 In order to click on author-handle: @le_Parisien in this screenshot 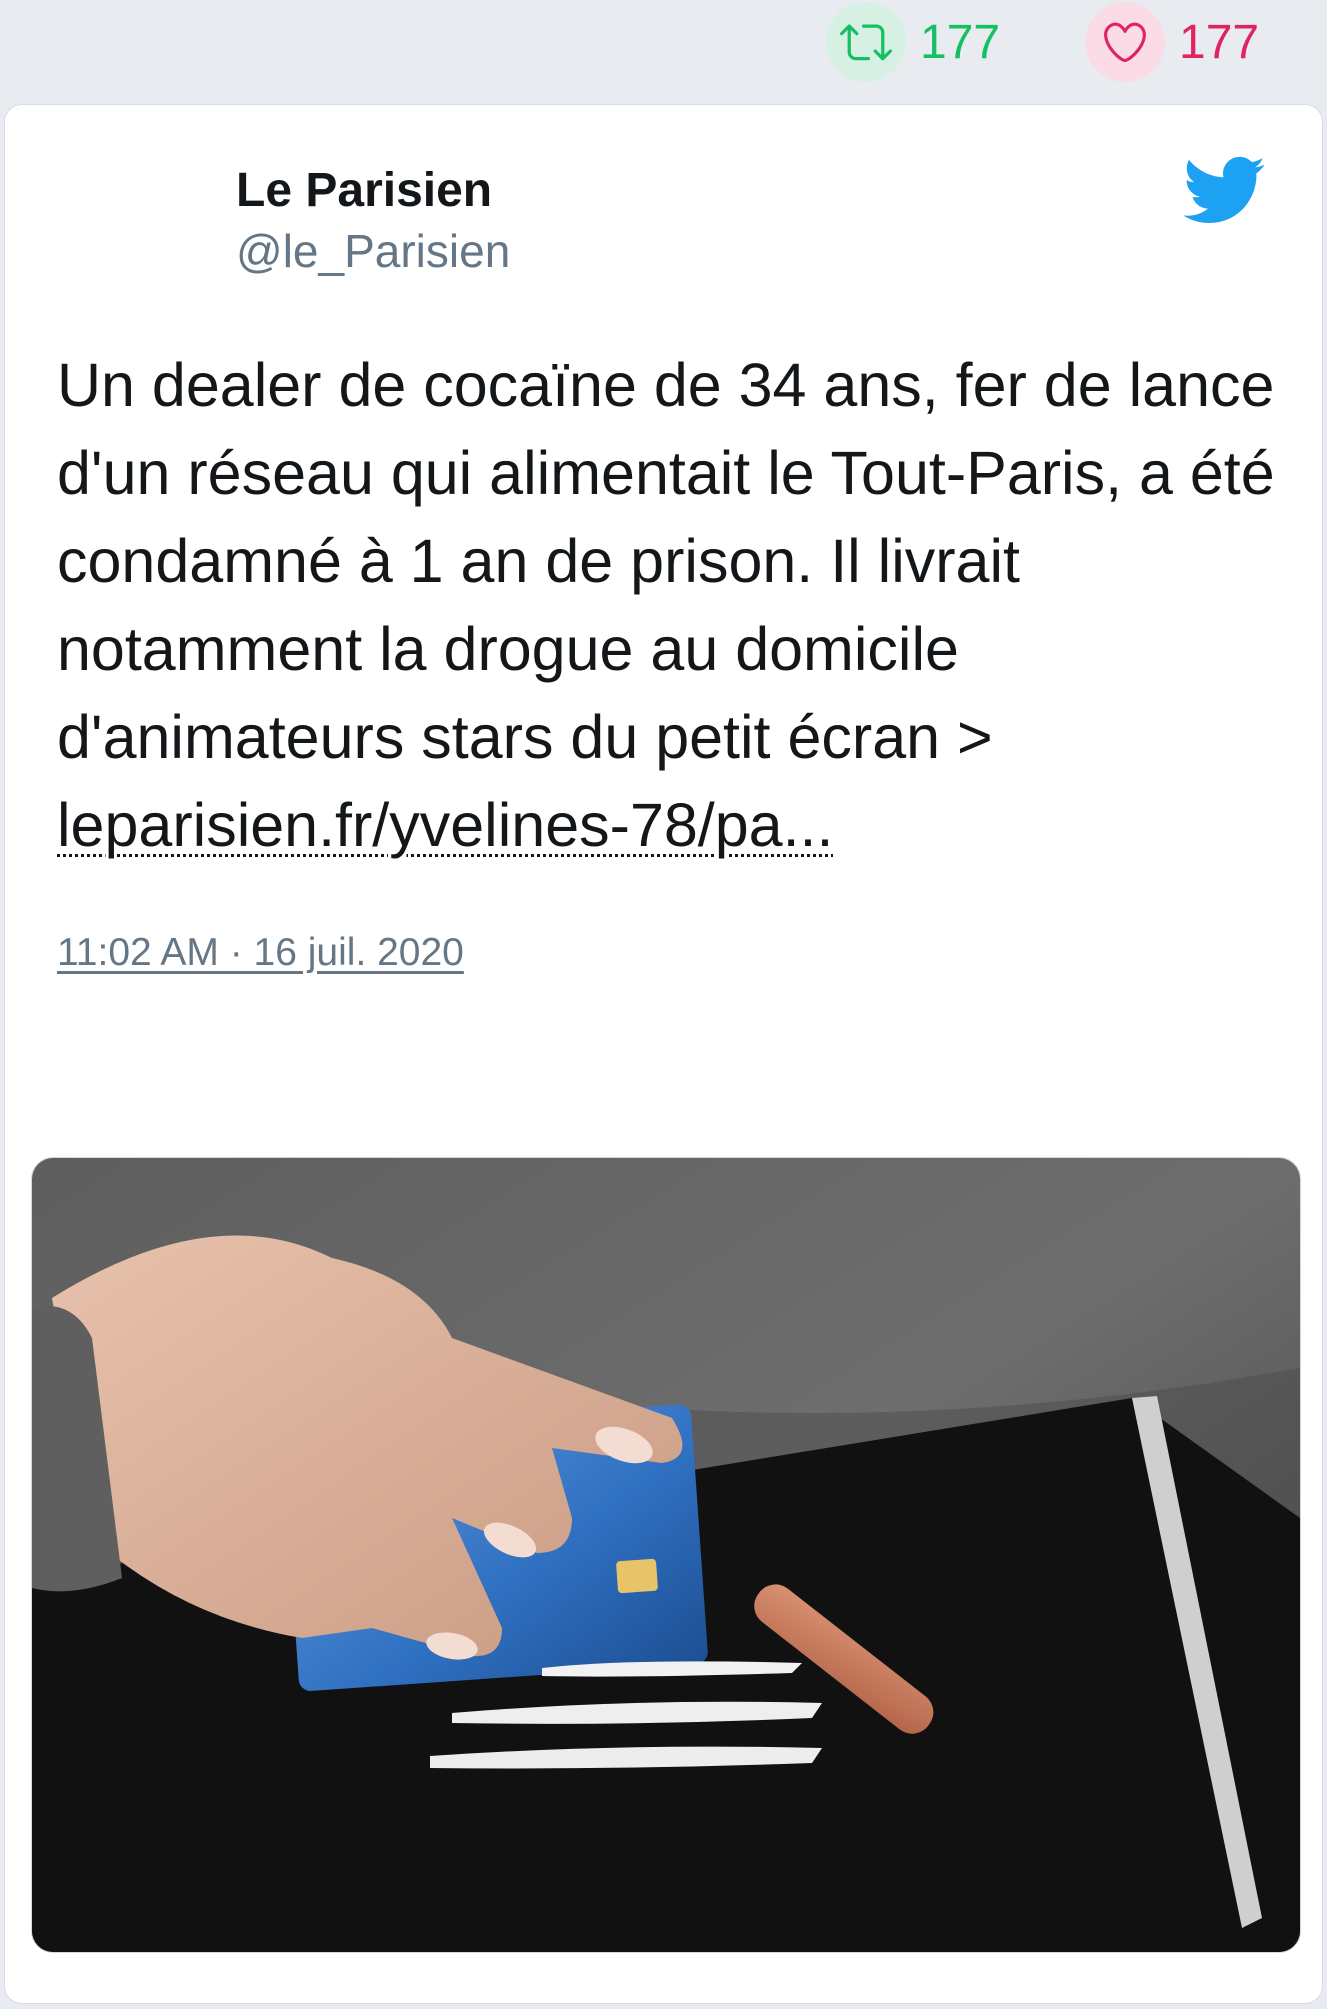, I will do `click(373, 251)`.